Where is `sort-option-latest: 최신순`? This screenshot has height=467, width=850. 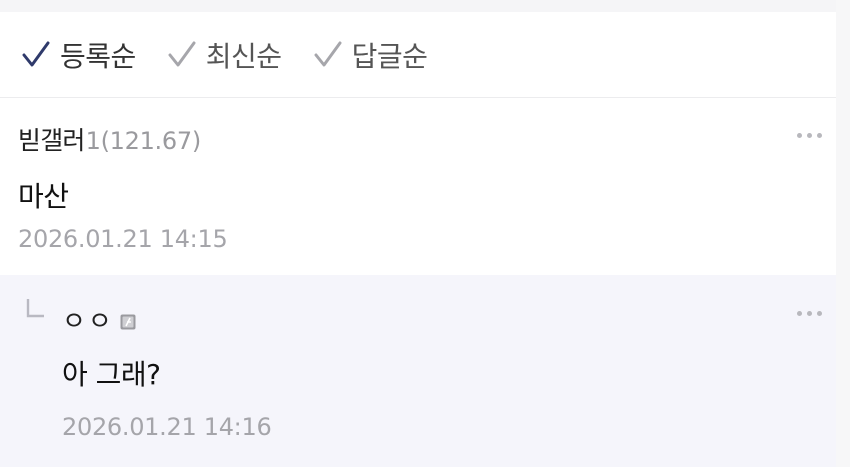
sort-option-latest: 최신순 is located at coordinates (224, 55).